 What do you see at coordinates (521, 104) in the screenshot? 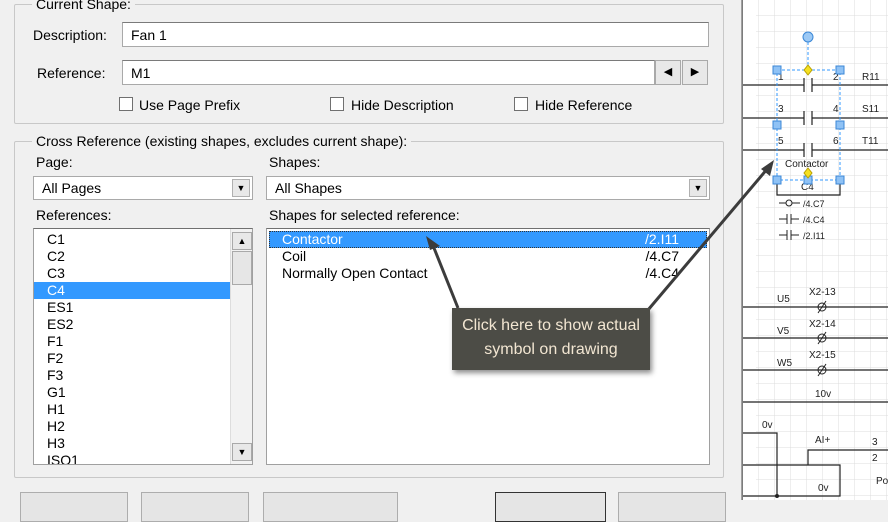
I see `hide-reference-checkbox` at bounding box center [521, 104].